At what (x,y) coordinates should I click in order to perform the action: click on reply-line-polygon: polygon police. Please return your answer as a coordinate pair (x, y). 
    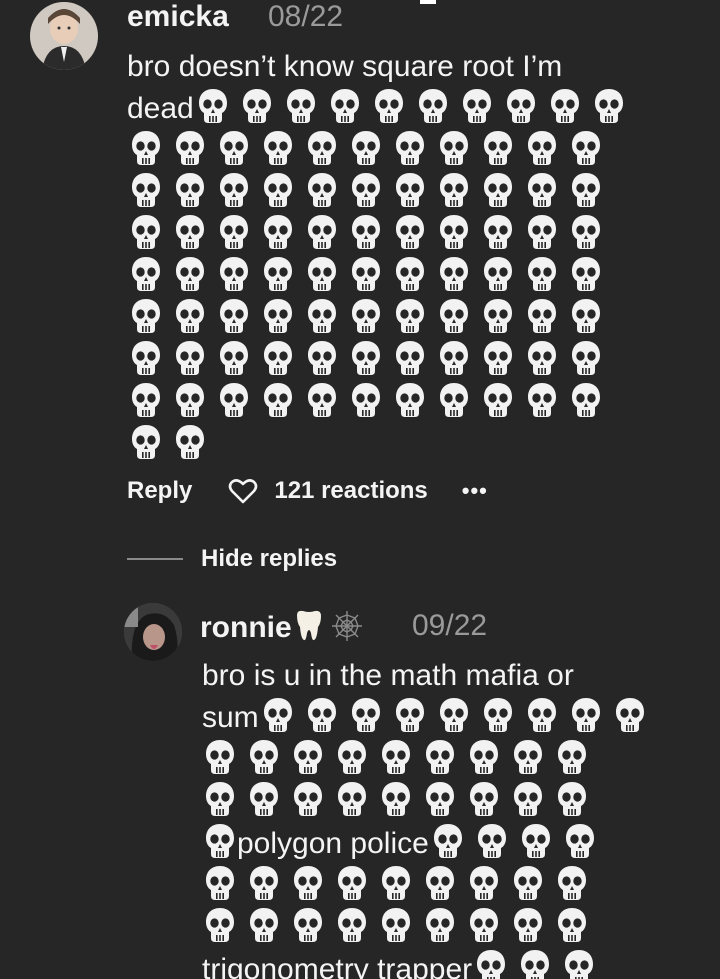
    Looking at the image, I should click on (407, 844).